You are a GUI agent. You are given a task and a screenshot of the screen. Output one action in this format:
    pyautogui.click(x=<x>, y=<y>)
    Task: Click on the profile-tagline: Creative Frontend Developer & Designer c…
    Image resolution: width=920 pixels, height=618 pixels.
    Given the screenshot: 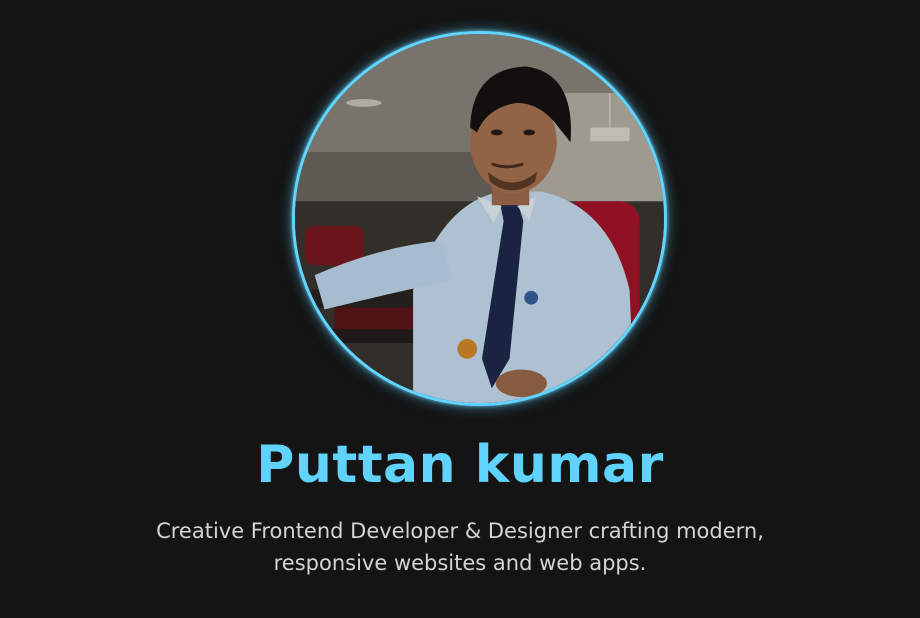 What is the action you would take?
    pyautogui.click(x=460, y=547)
    